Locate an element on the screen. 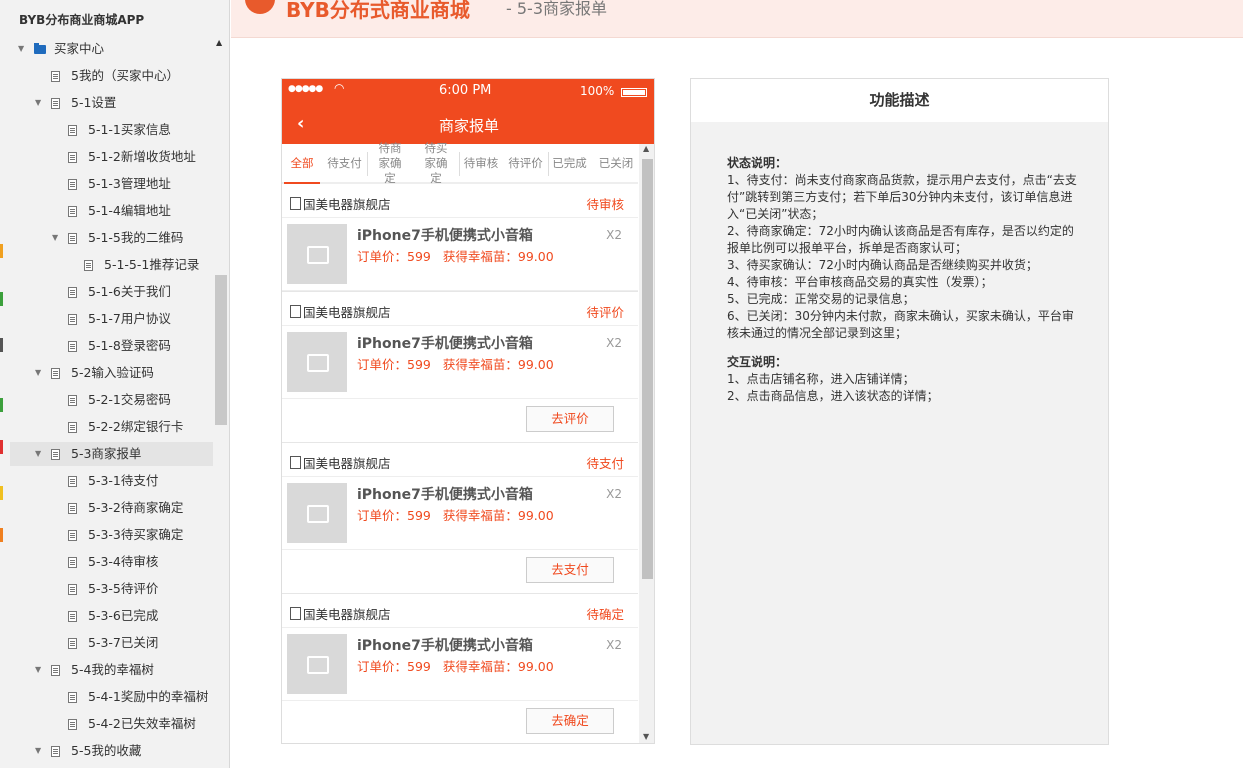 The image size is (1243, 768). scroll-up-icon: ▲ is located at coordinates (646, 148).